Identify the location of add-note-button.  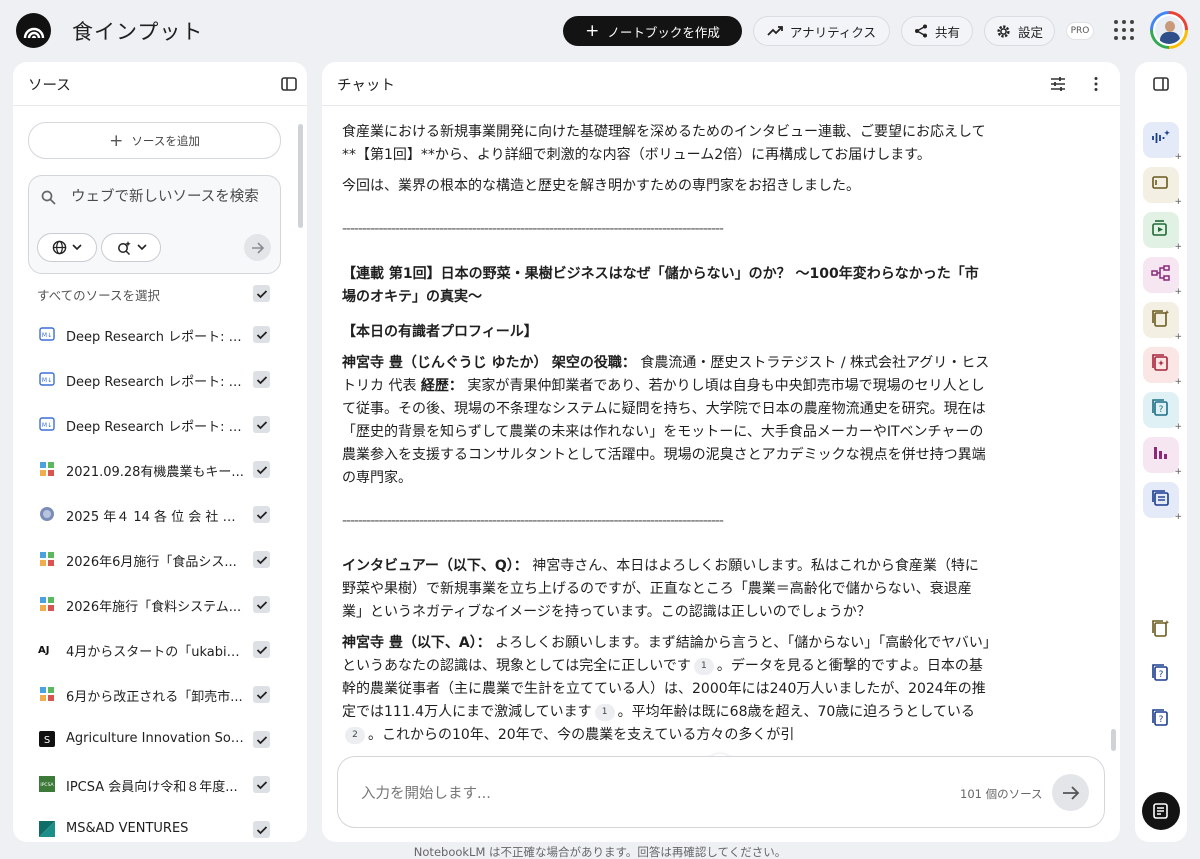
(1161, 811).